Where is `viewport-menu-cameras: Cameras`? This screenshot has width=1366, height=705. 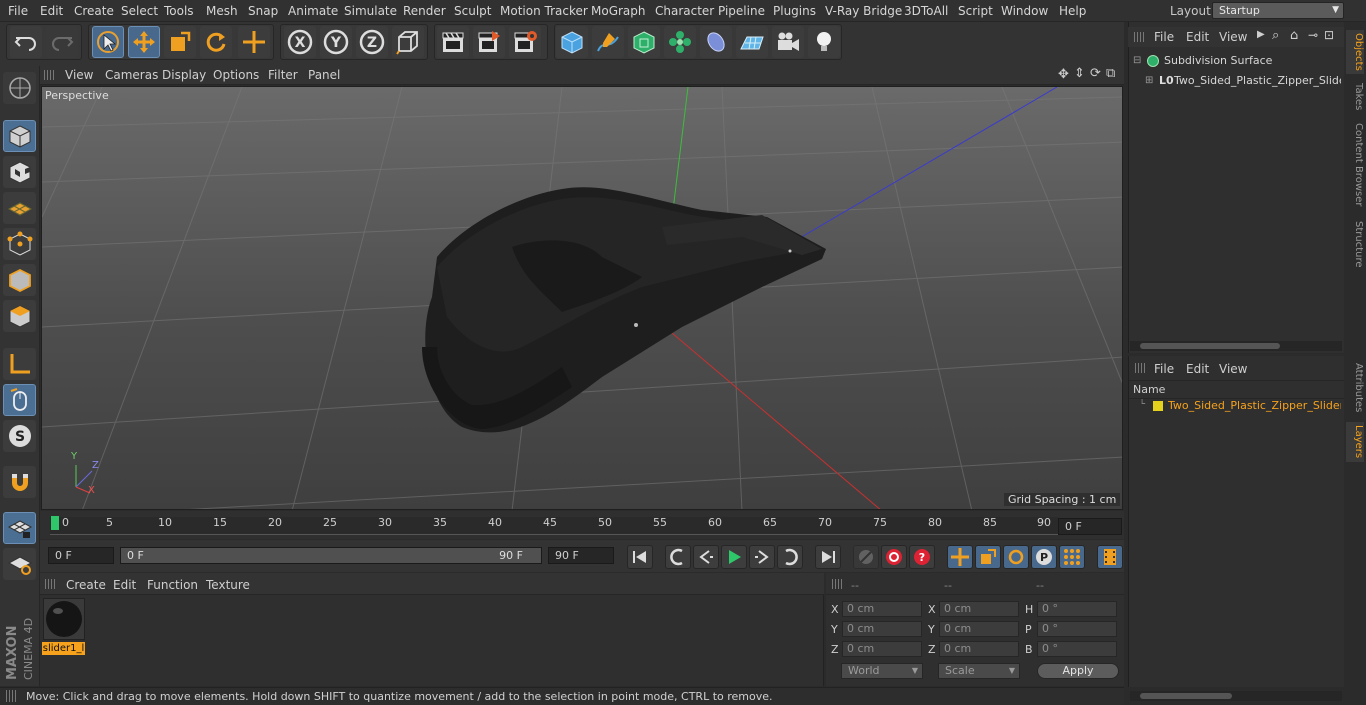 viewport-menu-cameras: Cameras is located at coordinates (131, 75).